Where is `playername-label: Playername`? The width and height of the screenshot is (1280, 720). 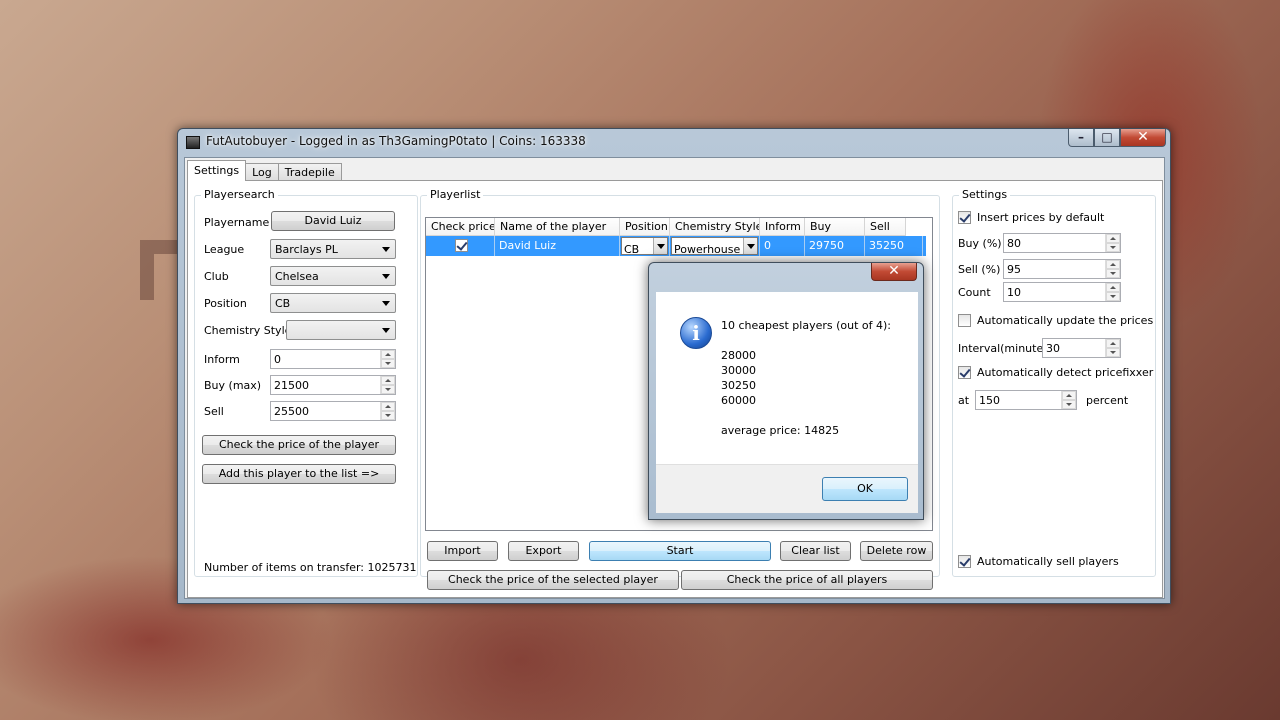 playername-label: Playername is located at coordinates (237, 222).